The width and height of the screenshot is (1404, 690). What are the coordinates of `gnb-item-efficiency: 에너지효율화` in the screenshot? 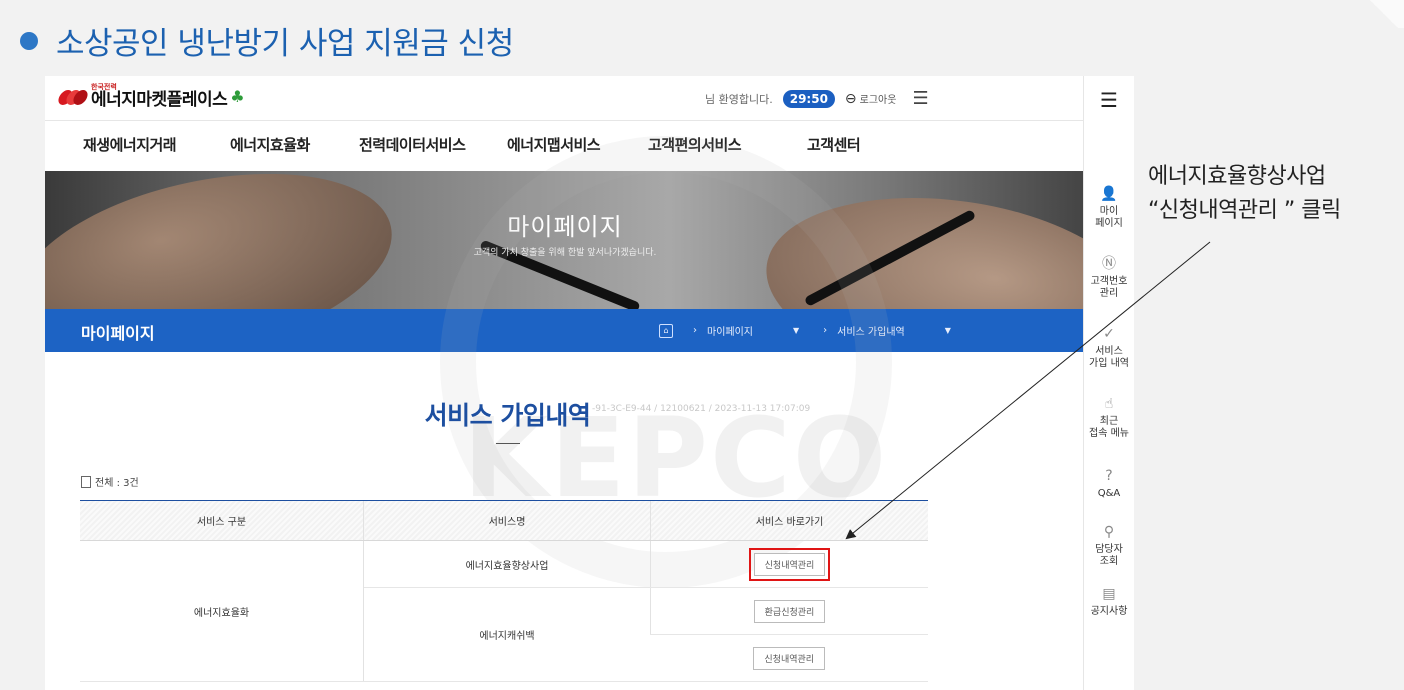 It's located at (270, 144).